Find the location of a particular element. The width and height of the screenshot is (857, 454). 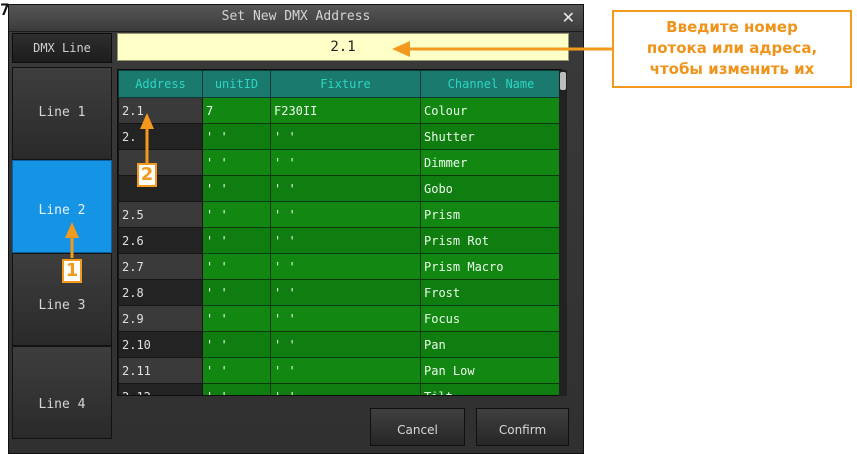

step-badge-2: 2 is located at coordinates (147, 175).